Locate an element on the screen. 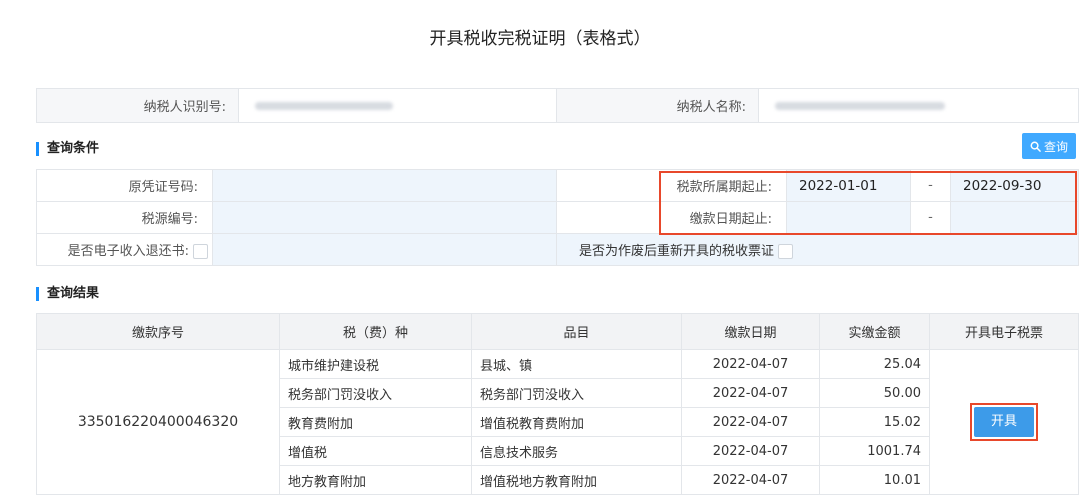 The width and height of the screenshot is (1080, 497). pay-date-end-input is located at coordinates (1014, 217).